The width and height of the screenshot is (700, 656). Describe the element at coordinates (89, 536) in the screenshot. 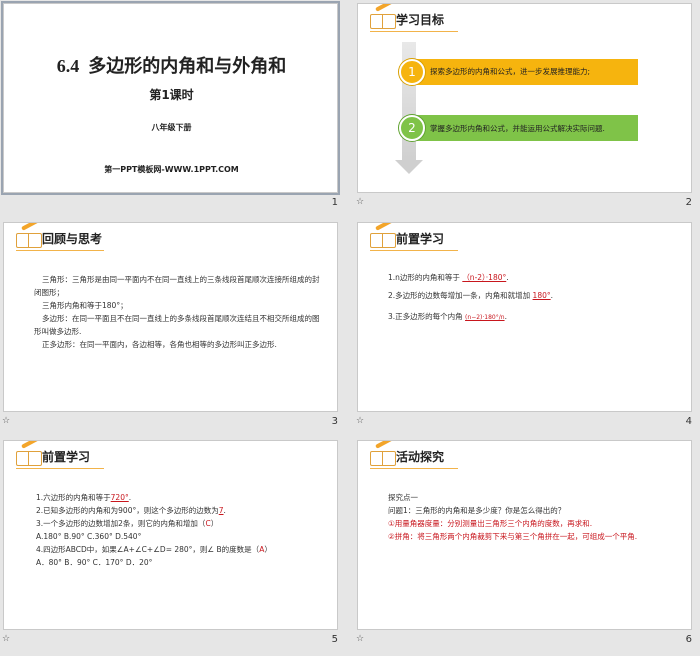

I see `exercise-3-options: A.180° B.90° C.360° D.540°` at that location.